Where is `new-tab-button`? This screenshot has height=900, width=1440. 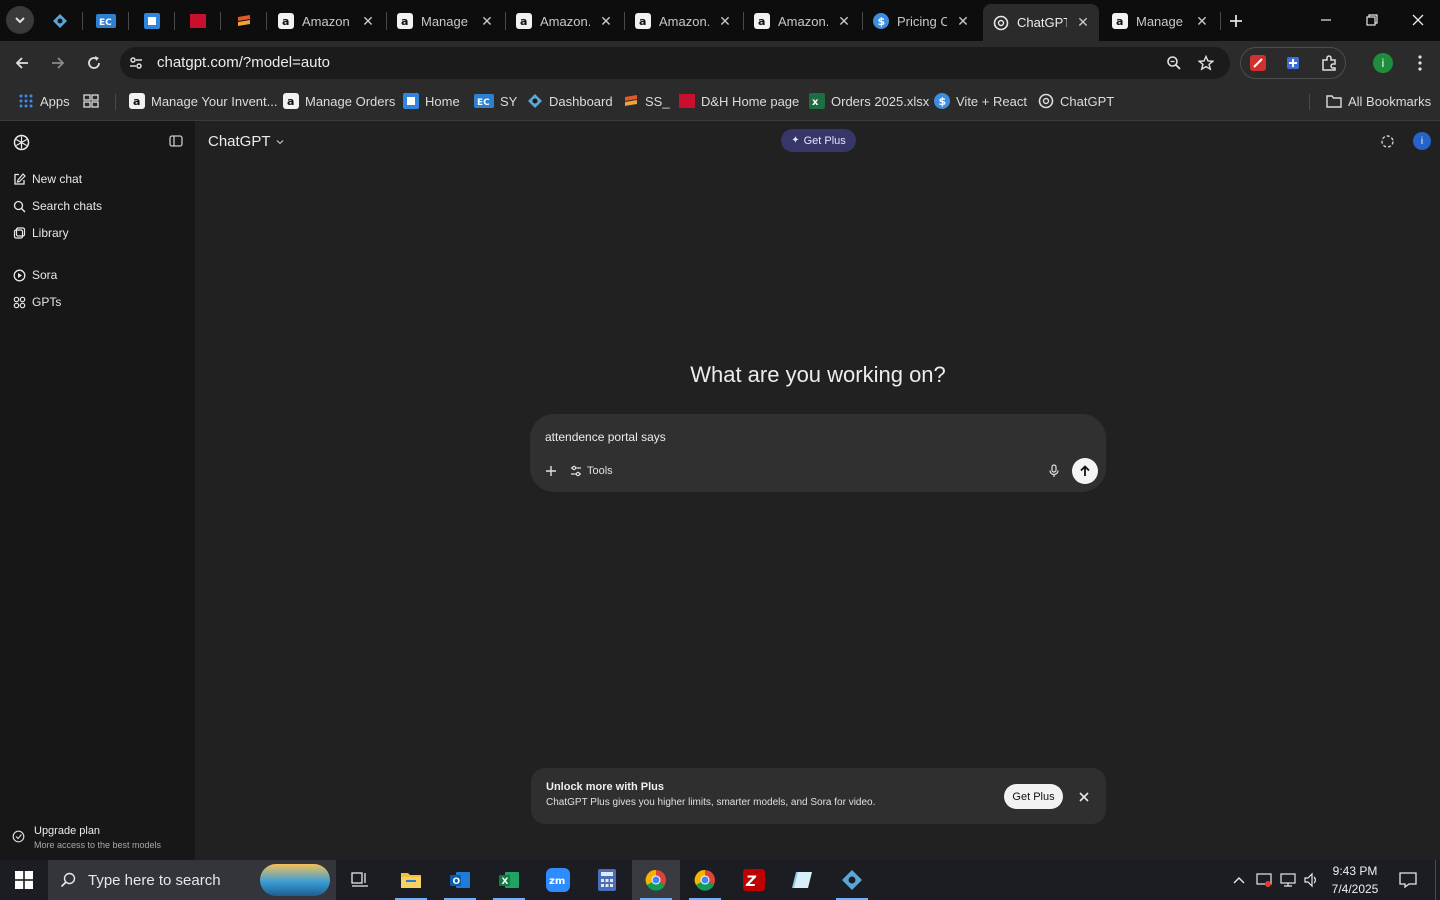 new-tab-button is located at coordinates (1236, 21).